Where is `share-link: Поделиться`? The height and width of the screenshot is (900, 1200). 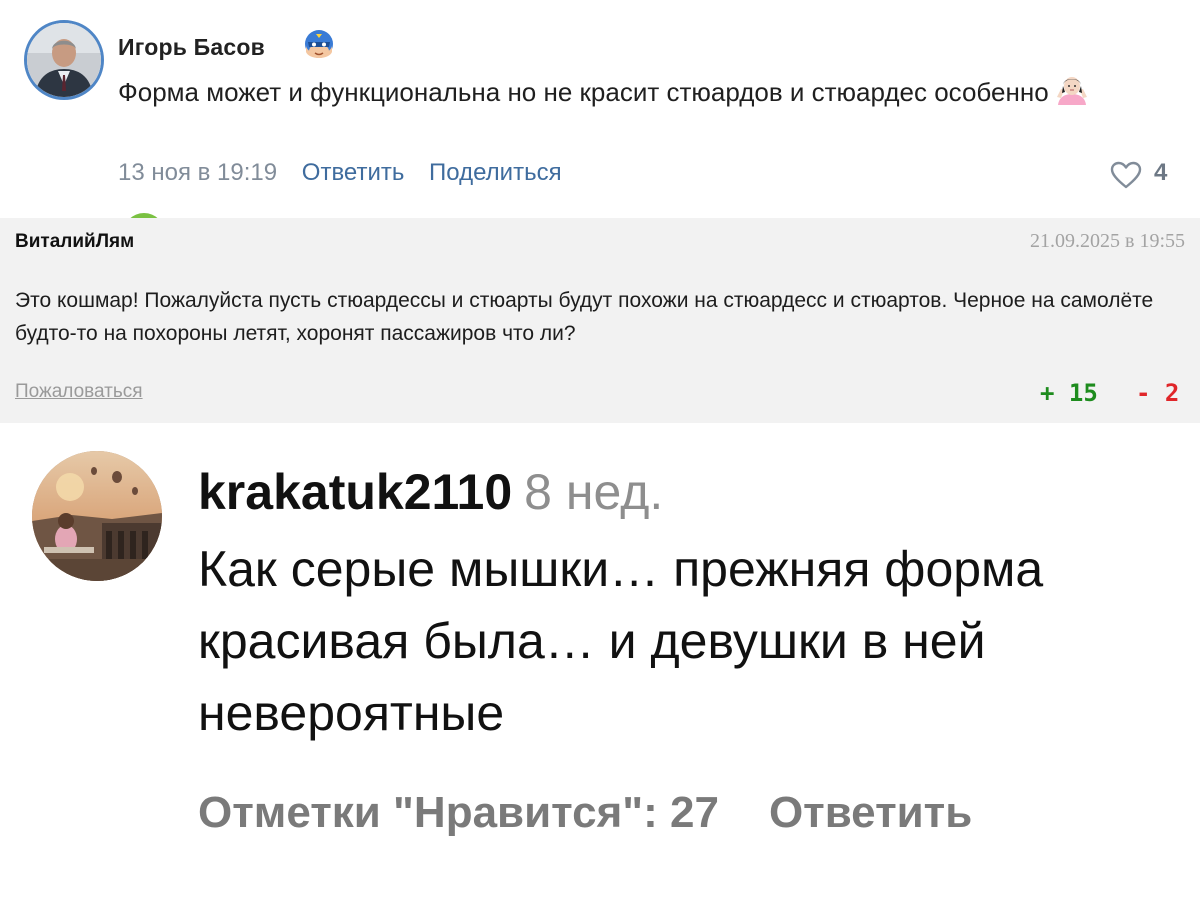
share-link: Поделиться is located at coordinates (495, 172).